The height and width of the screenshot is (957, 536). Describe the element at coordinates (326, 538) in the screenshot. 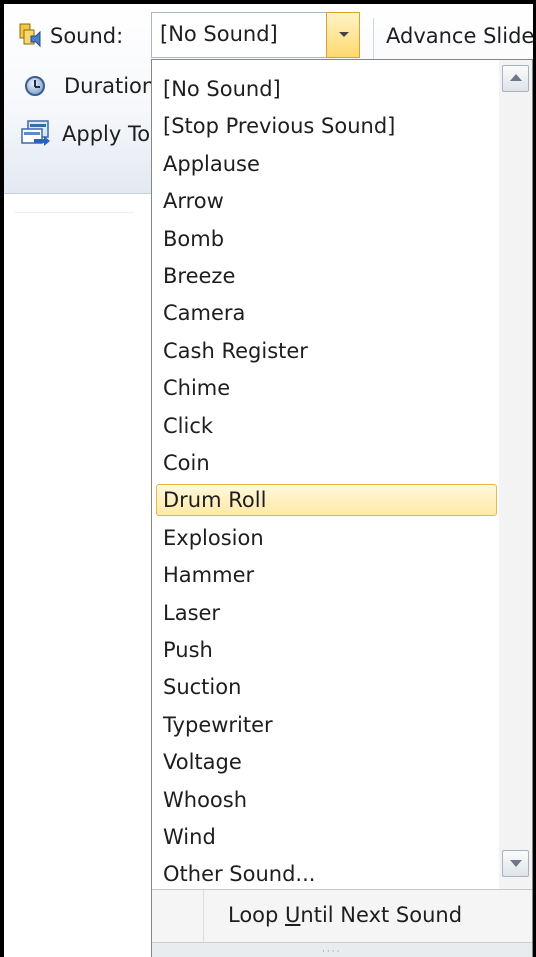

I see `sound-option: Explosion` at that location.